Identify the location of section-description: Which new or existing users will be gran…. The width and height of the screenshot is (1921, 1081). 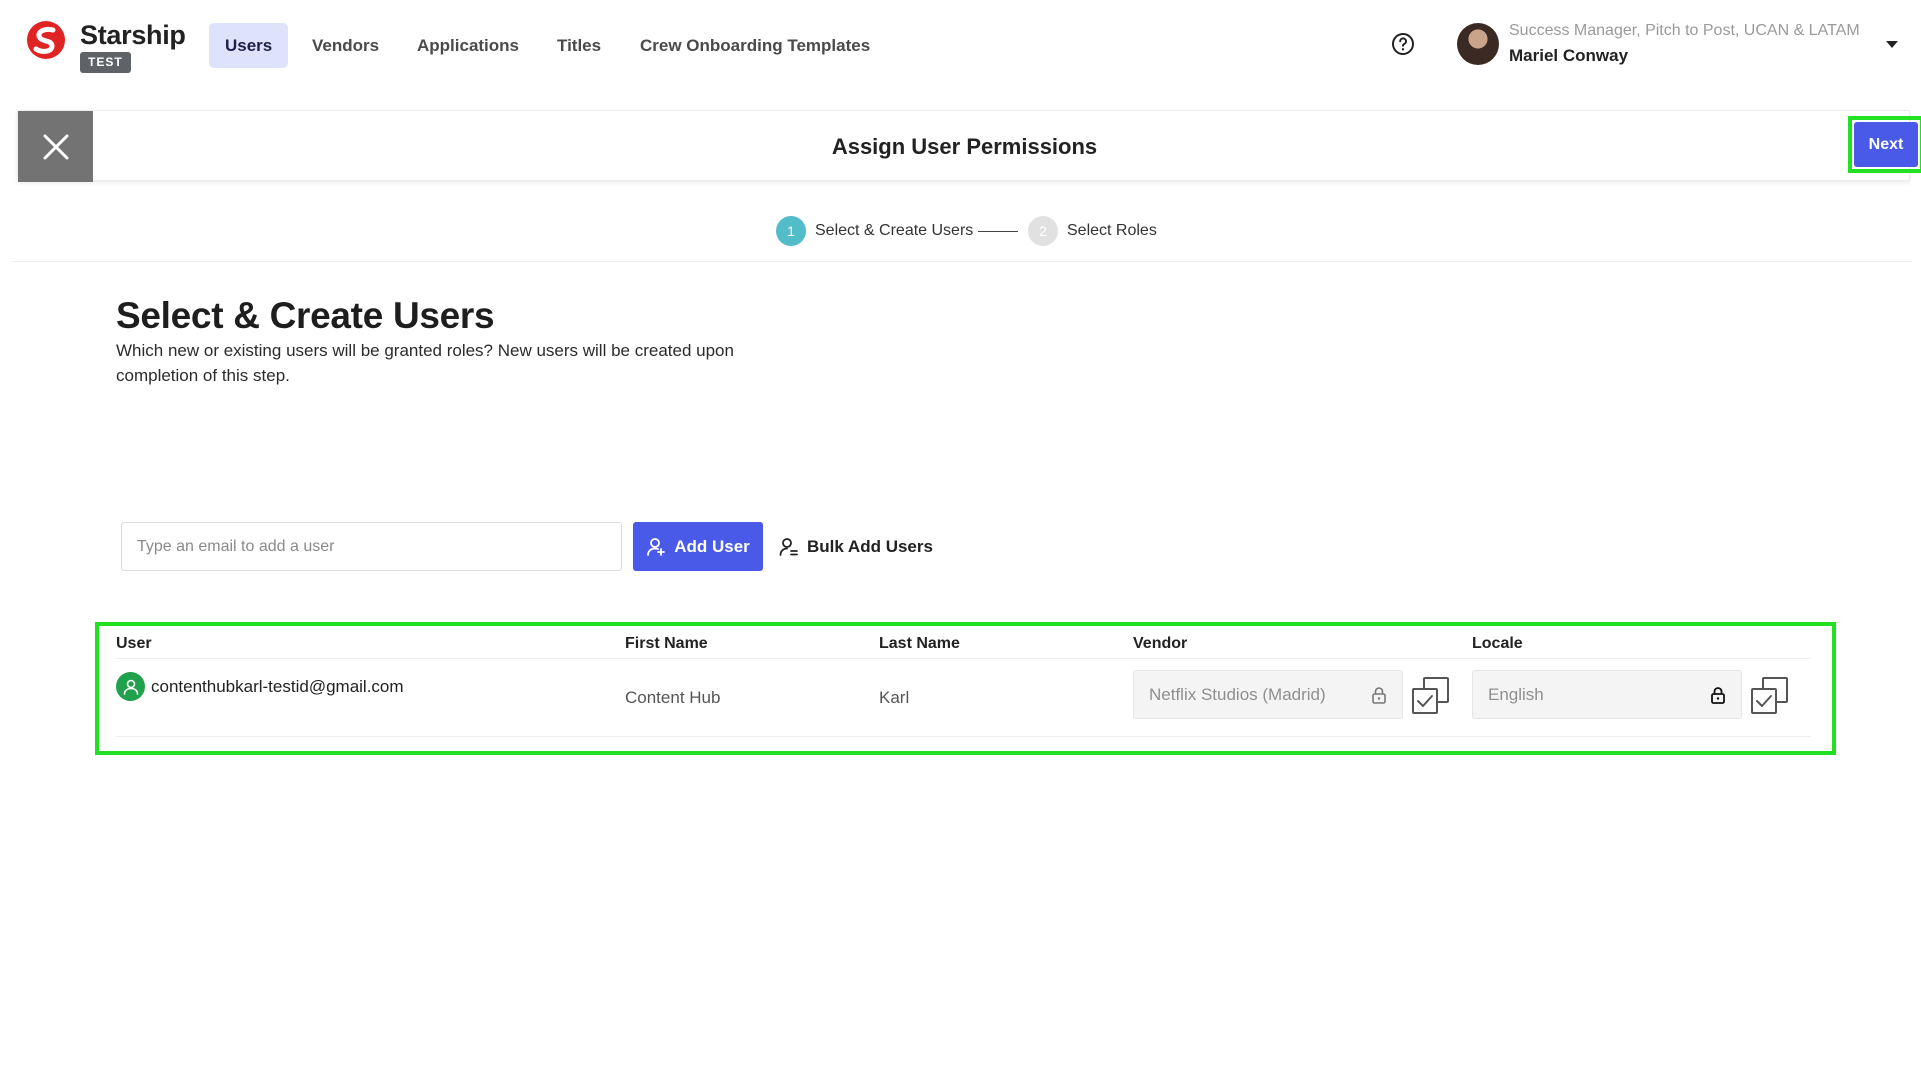
(425, 363).